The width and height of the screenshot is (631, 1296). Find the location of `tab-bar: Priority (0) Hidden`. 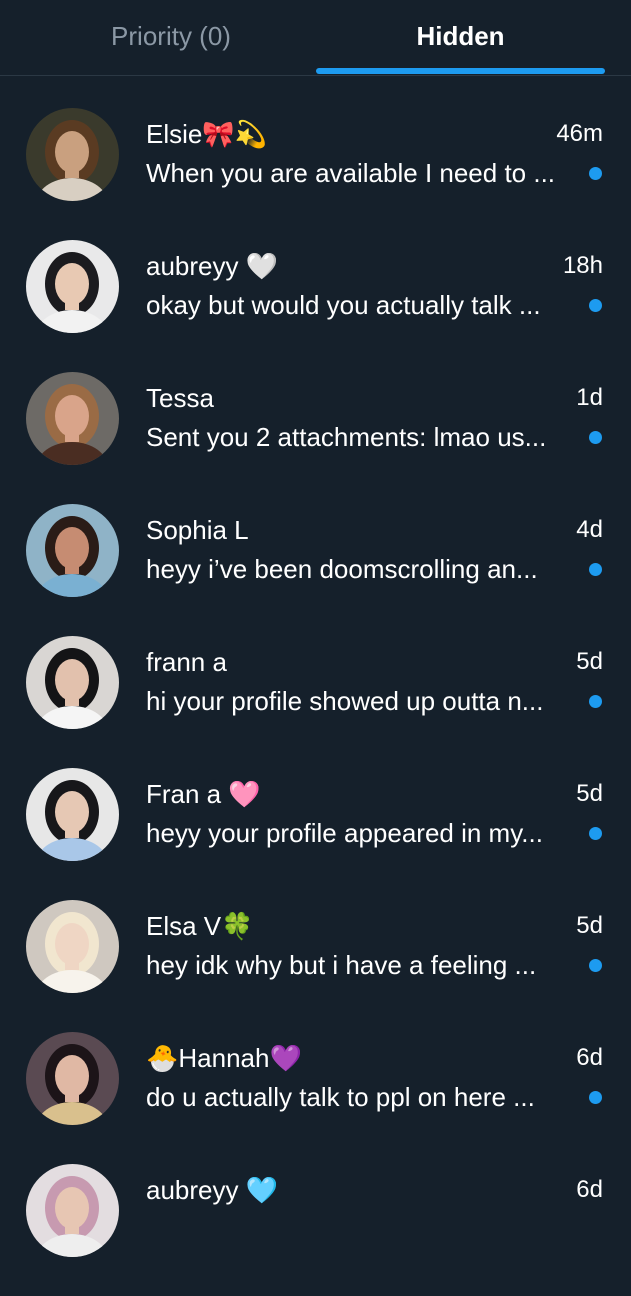

tab-bar: Priority (0) Hidden is located at coordinates (315, 38).